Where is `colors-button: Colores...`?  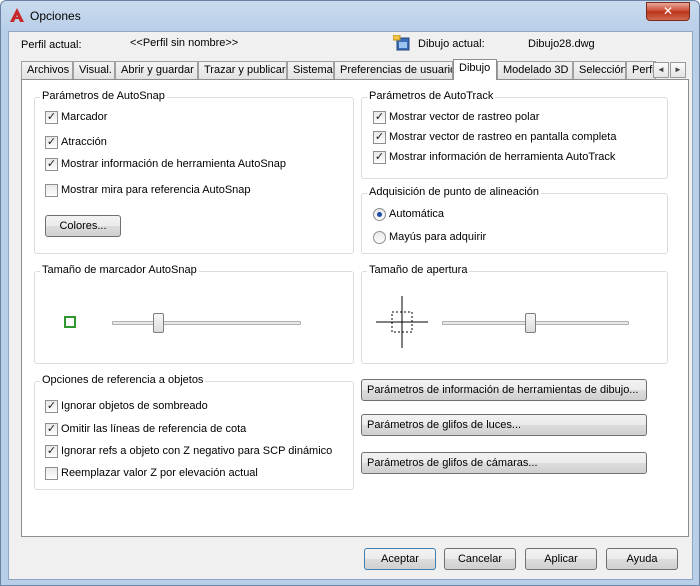 colors-button: Colores... is located at coordinates (83, 226).